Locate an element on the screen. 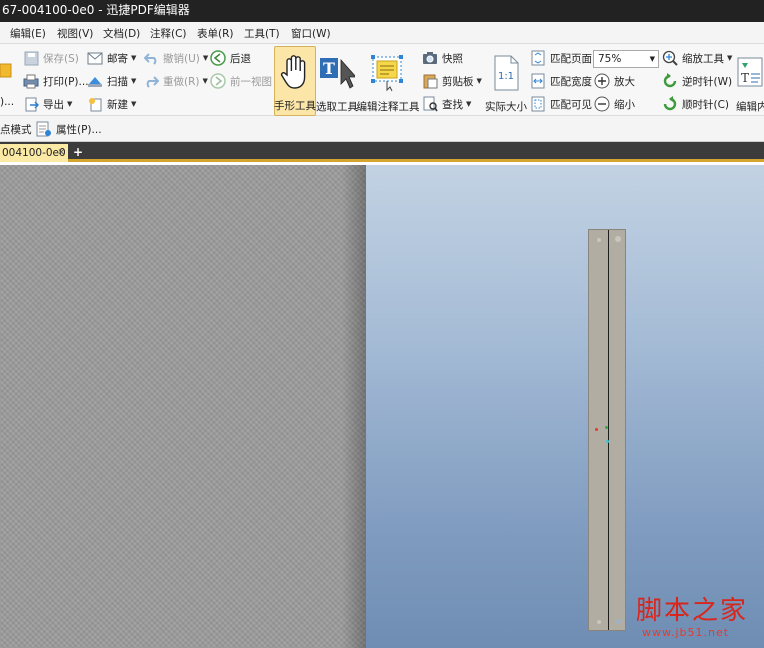  scanner-icon is located at coordinates (95, 81).